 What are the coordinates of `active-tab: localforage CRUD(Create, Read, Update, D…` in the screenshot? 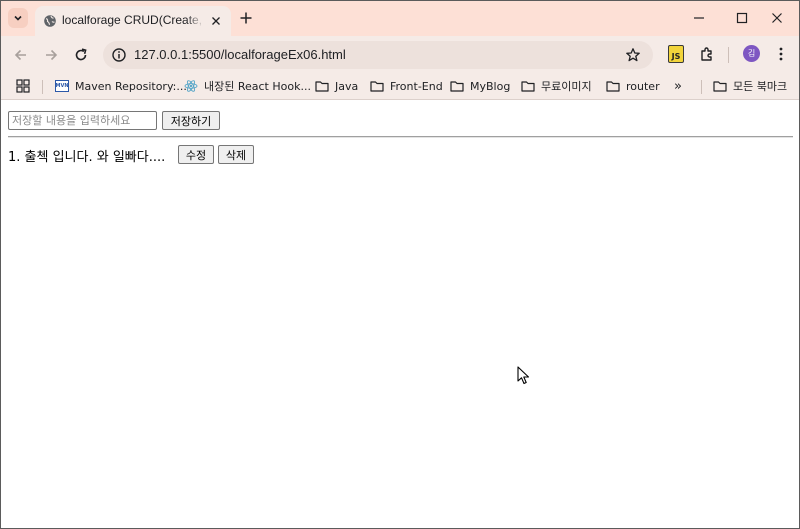 It's located at (133, 21).